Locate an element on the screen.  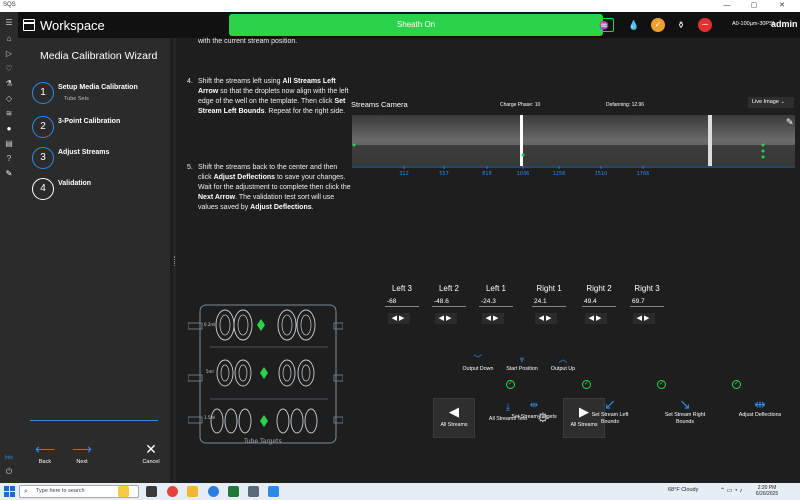
set-right-bounds-button: ↘ Set Stream Right Bounds is located at coordinates (685, 411).